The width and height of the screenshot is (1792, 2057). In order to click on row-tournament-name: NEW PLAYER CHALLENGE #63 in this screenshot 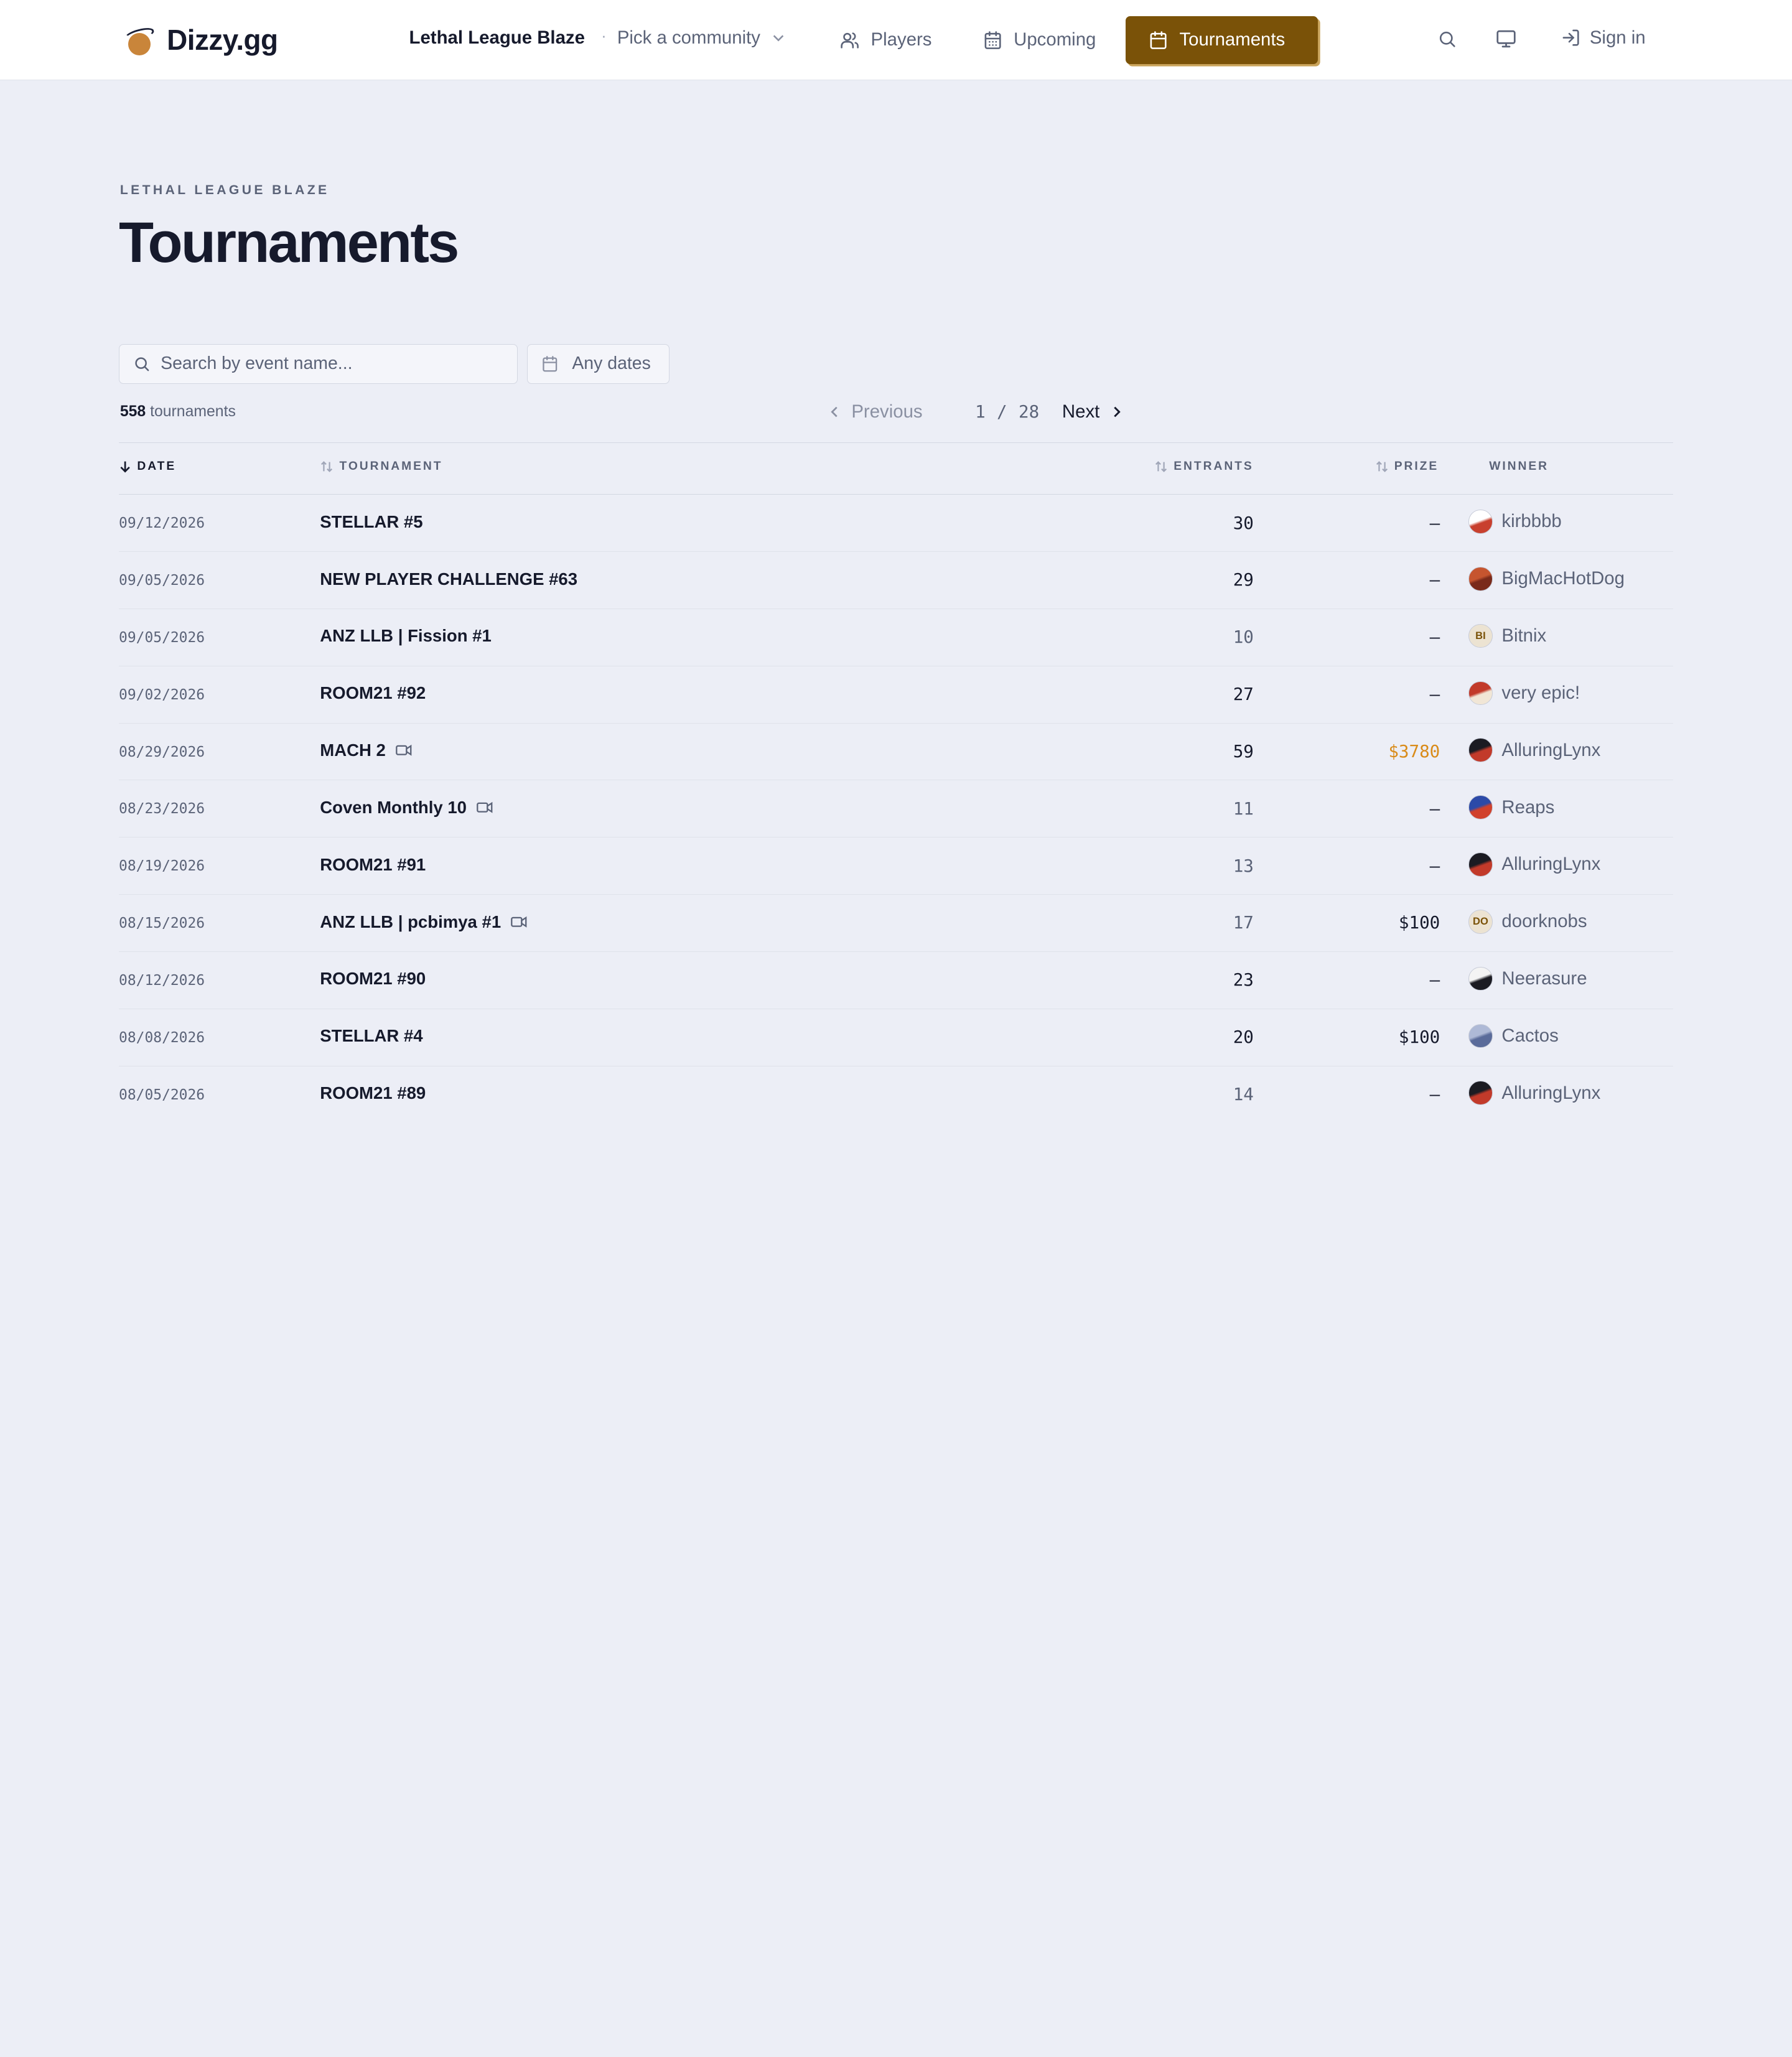, I will do `click(449, 579)`.